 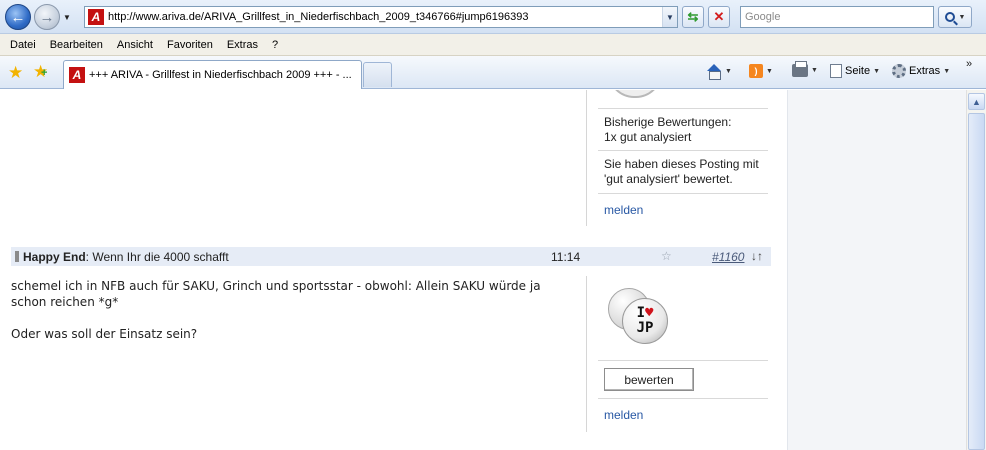 I want to click on feeds-button: ) ▼, so click(x=761, y=71).